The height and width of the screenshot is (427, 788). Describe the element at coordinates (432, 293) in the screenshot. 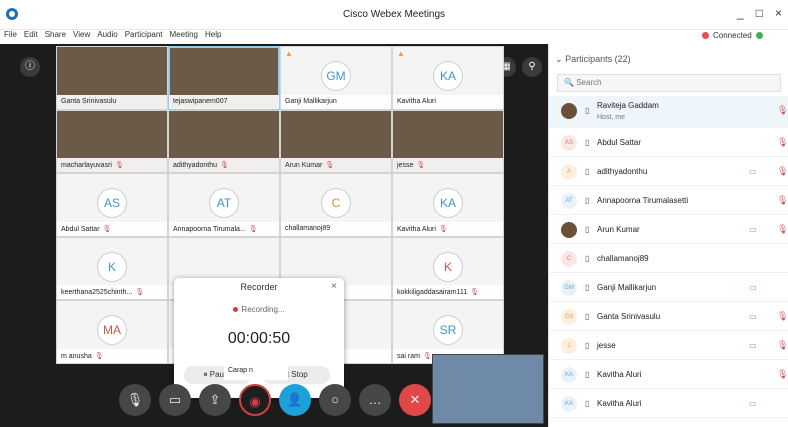

I see `participant-name: kokkiligaddasairam111` at that location.